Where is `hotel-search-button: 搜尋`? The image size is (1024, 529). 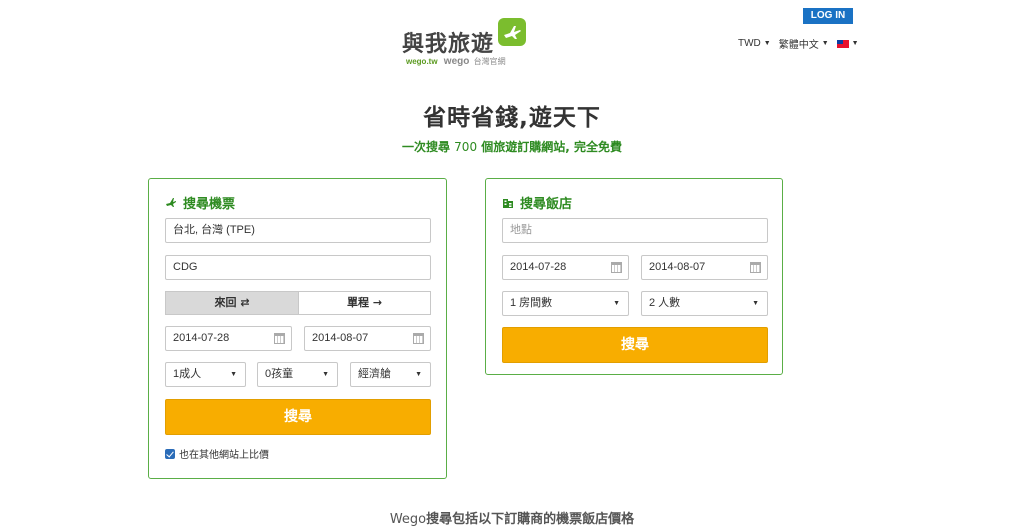 hotel-search-button: 搜尋 is located at coordinates (635, 345).